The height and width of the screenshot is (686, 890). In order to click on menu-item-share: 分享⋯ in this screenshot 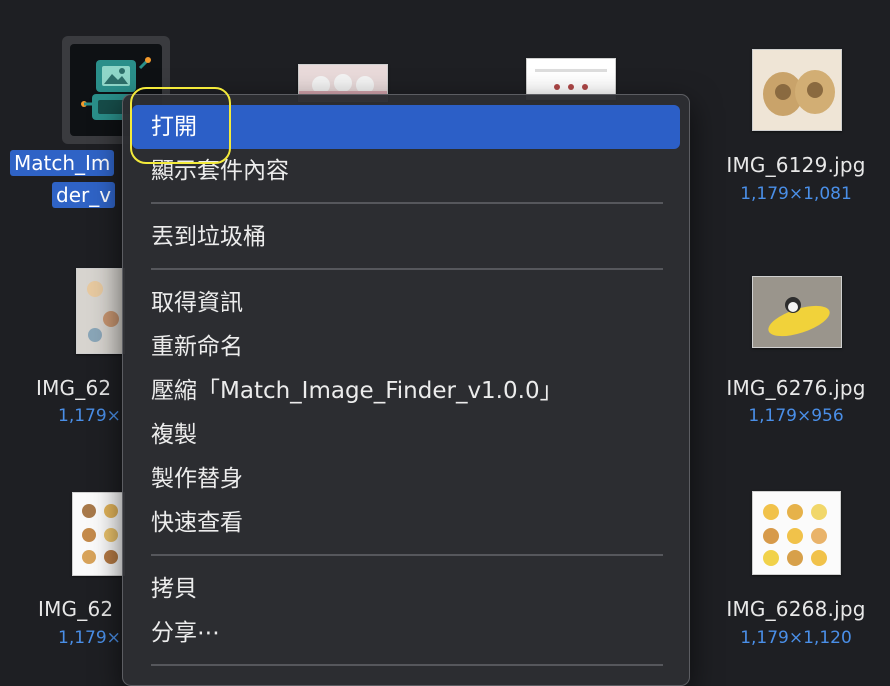, I will do `click(406, 633)`.